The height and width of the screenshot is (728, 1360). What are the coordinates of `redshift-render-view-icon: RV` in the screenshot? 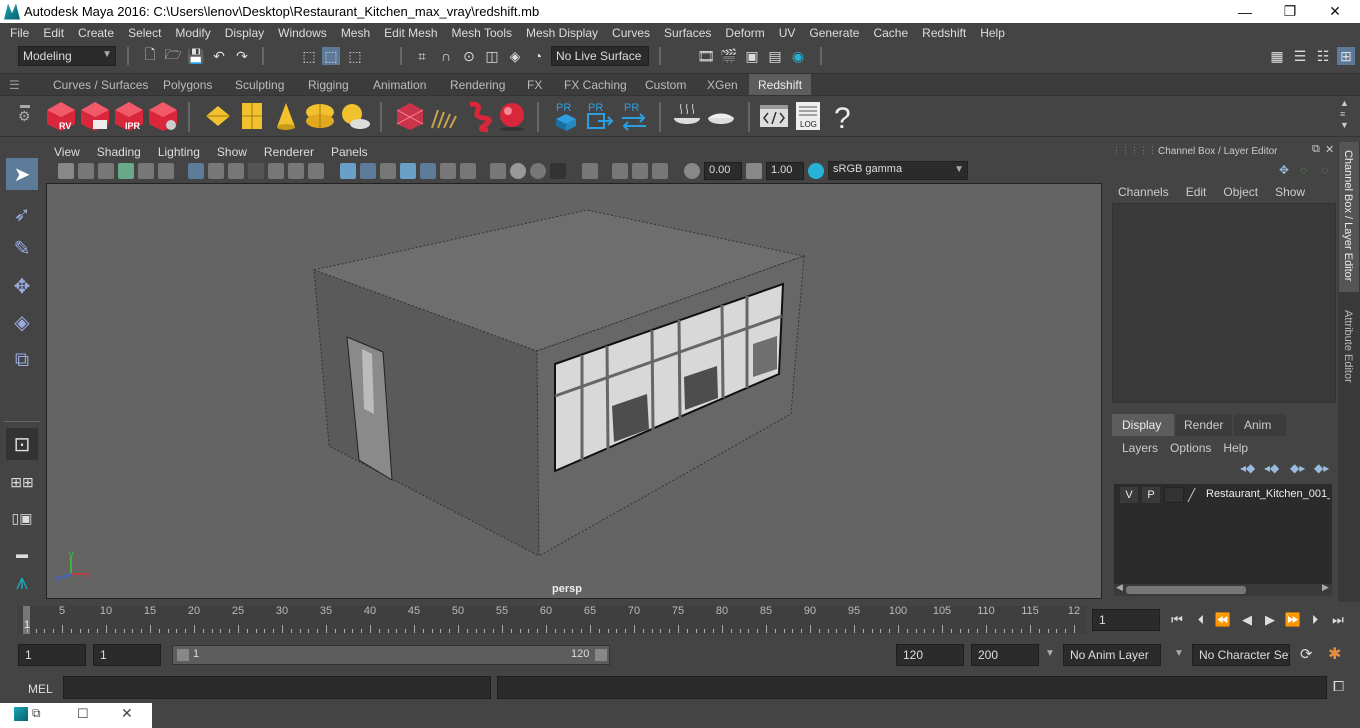 It's located at (61, 116).